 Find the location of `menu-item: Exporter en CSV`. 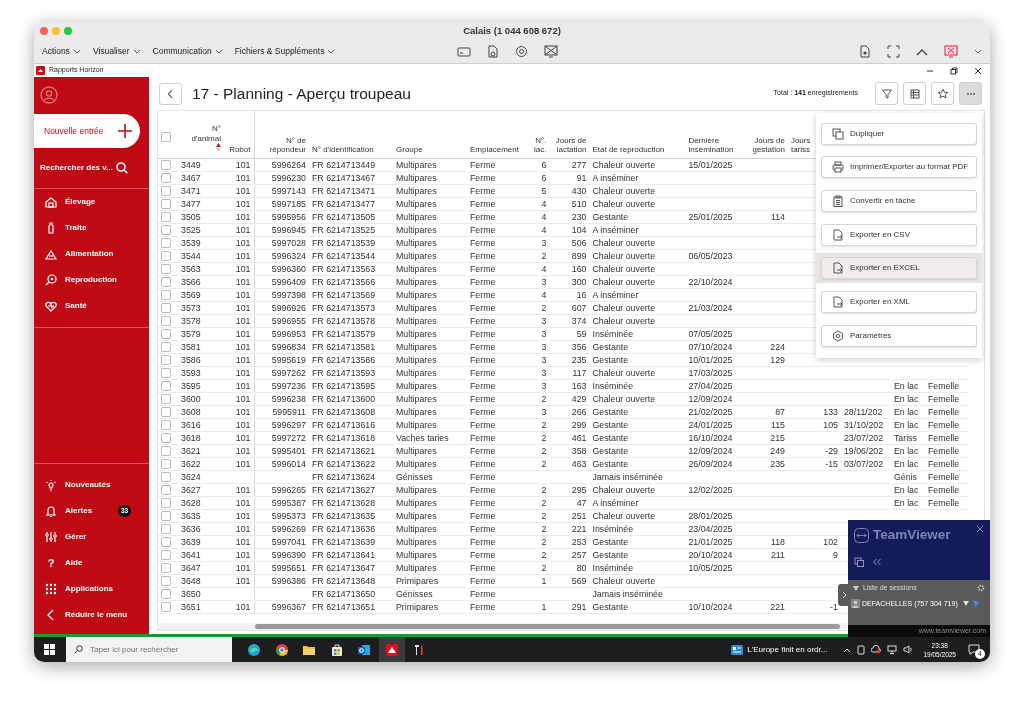

menu-item: Exporter en CSV is located at coordinates (899, 234).